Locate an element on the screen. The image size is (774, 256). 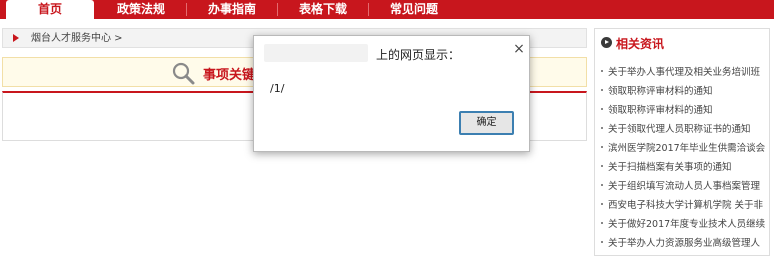
close-icon: × is located at coordinates (519, 49).